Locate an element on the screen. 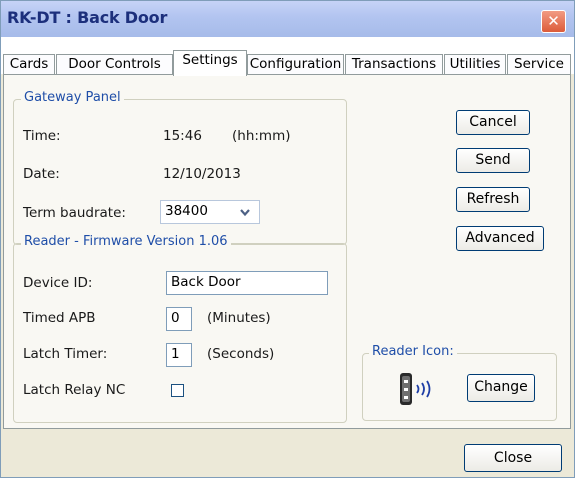  title-bar: RK-DT : Back Door ✕ is located at coordinates (287, 19).